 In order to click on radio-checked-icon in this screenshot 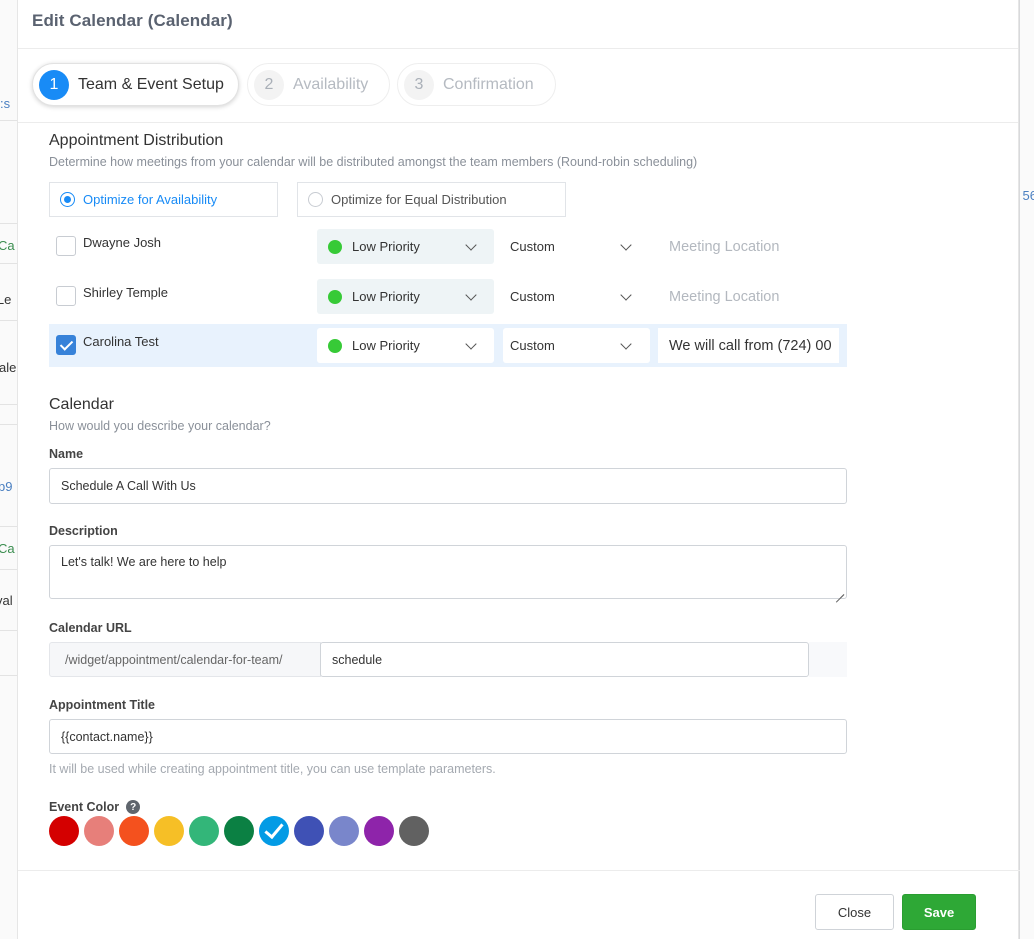, I will do `click(67, 199)`.